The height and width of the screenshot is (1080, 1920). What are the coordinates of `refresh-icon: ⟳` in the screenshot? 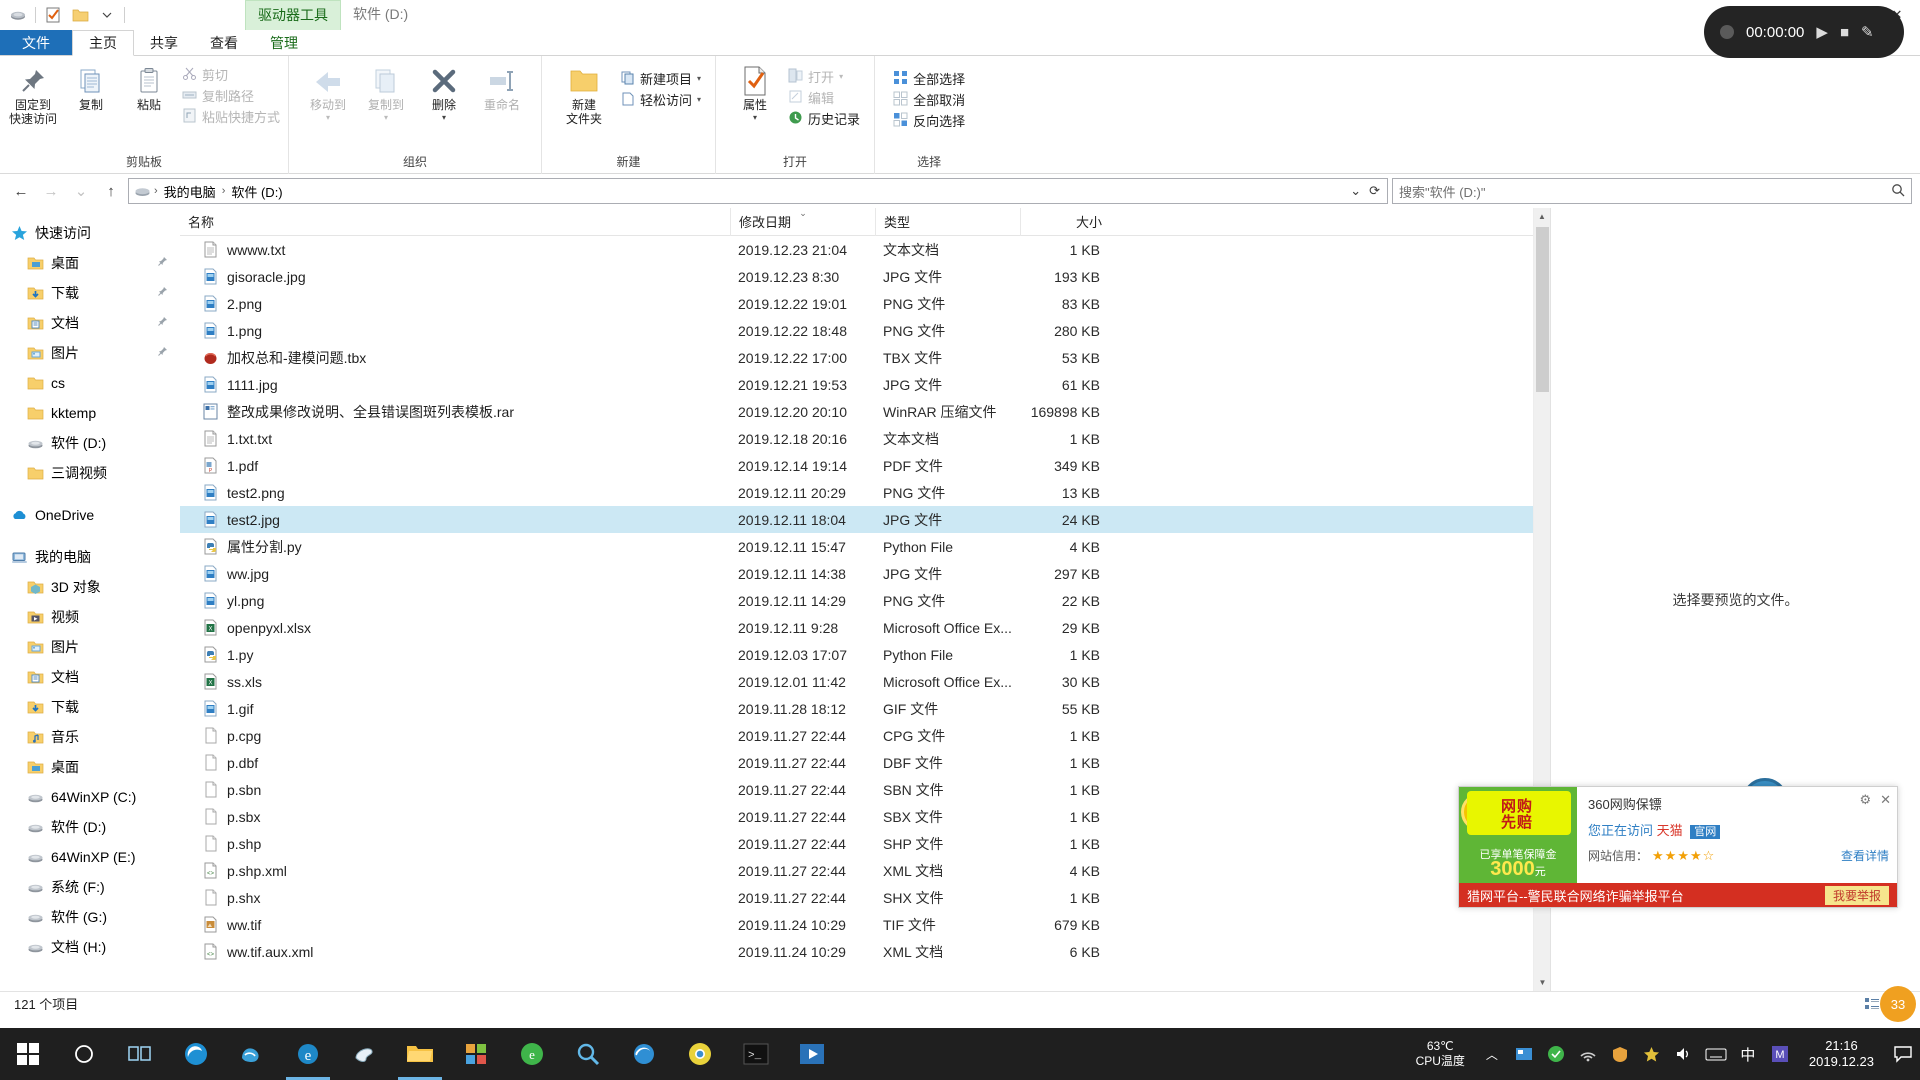 It's located at (1374, 191).